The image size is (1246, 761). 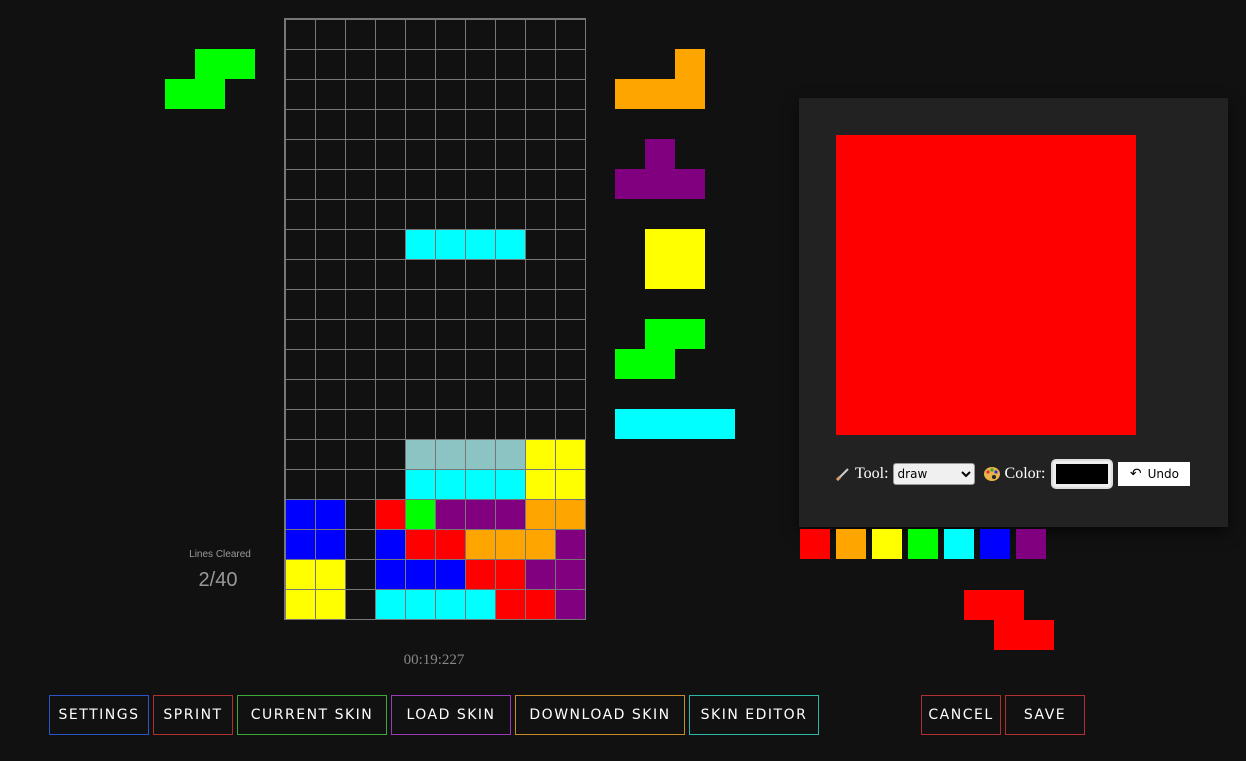 I want to click on color-label: Color:, so click(x=1025, y=473).